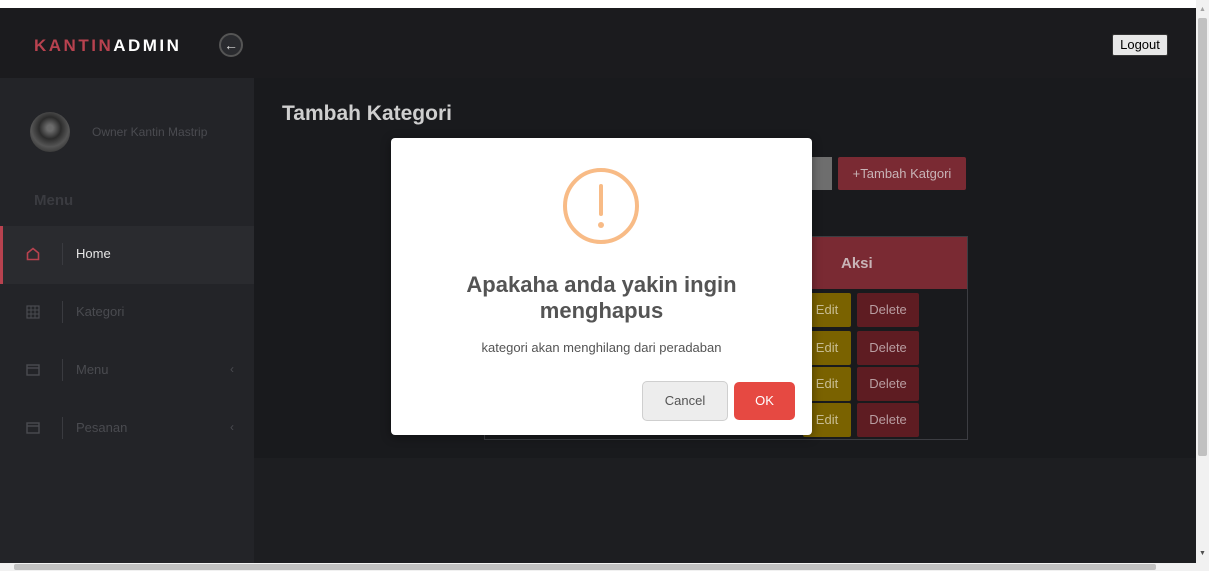  Describe the element at coordinates (601, 347) in the screenshot. I see `dialog-message: kategori akan menghilang dari peradaban` at that location.